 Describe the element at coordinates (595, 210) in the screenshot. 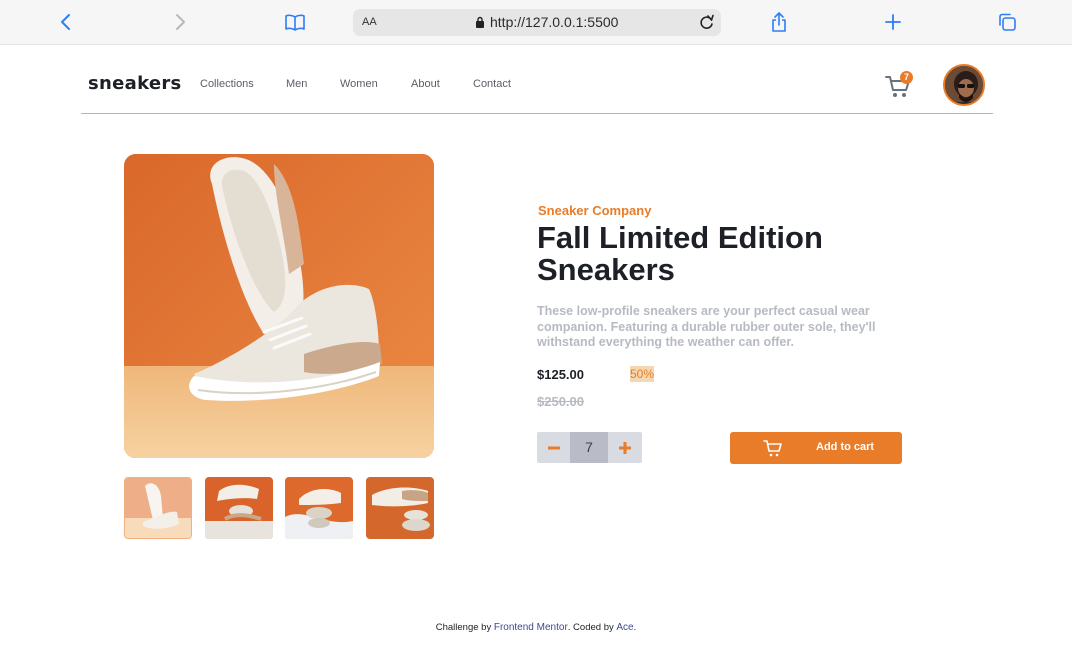

I see `product-company: Sneaker Company` at that location.